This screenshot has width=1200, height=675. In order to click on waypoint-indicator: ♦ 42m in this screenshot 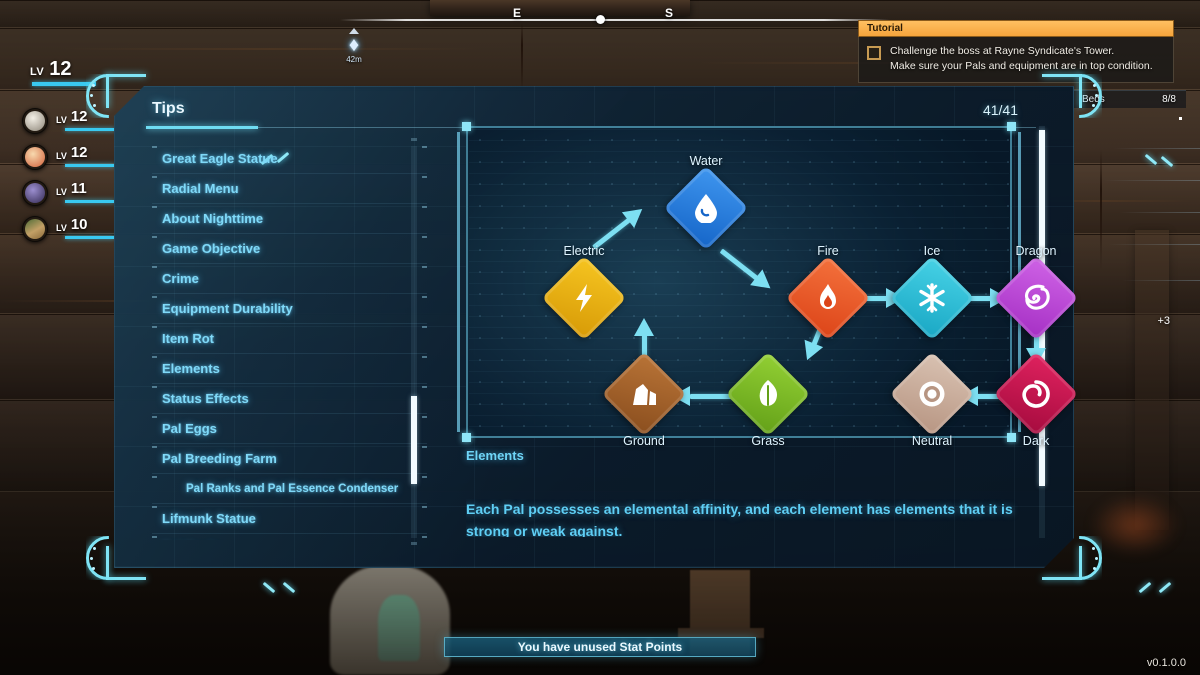, I will do `click(354, 46)`.